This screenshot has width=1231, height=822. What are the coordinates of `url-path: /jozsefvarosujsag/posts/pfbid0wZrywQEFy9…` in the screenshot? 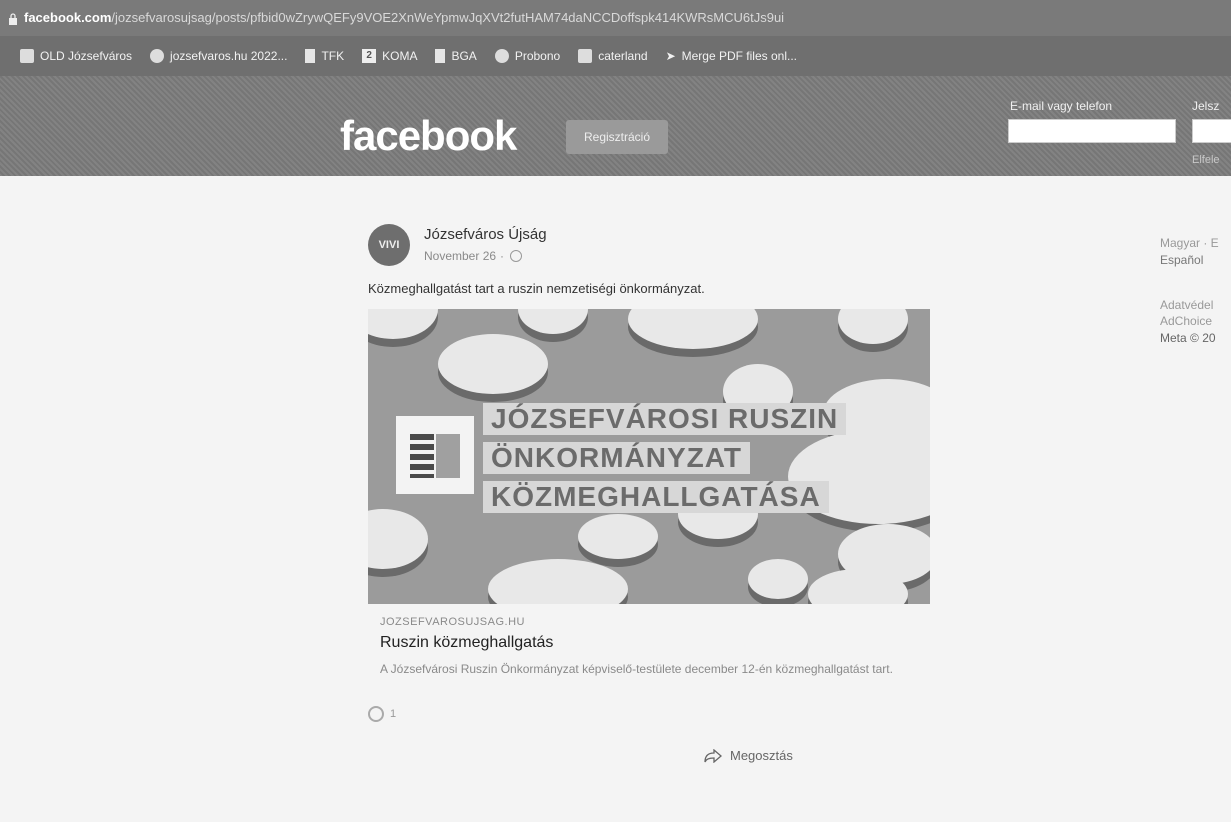 It's located at (448, 17).